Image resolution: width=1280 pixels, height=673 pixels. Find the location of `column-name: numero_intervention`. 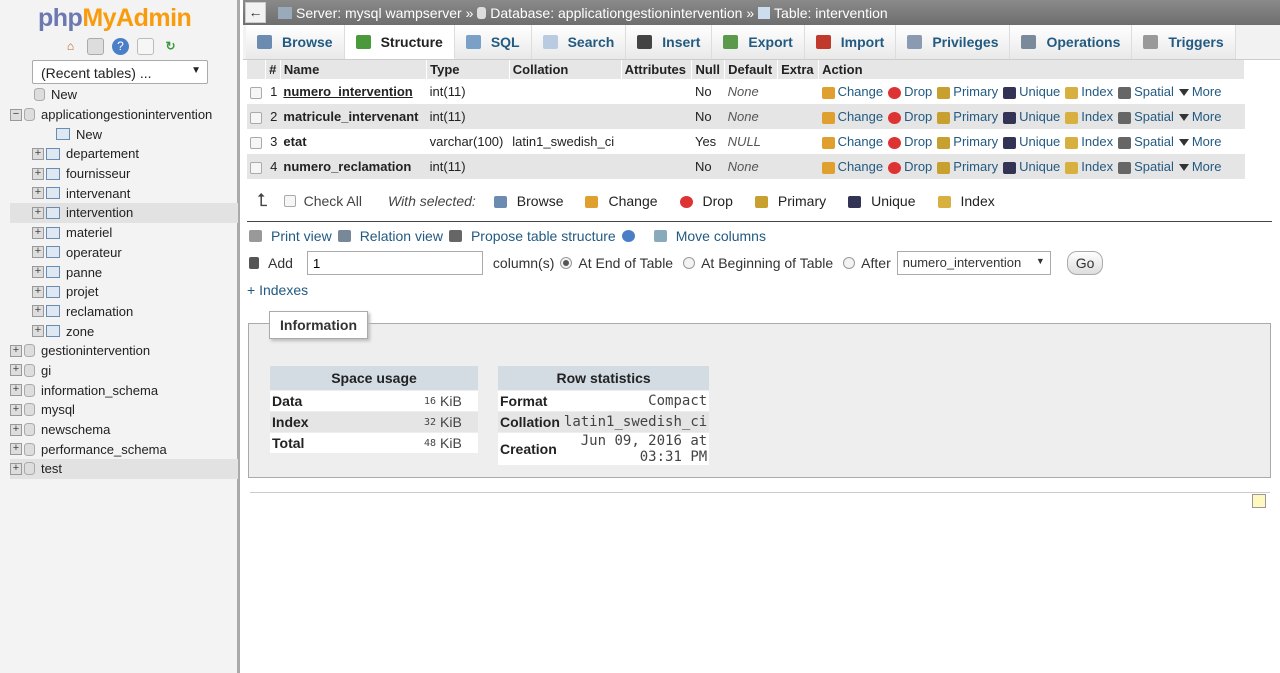

column-name: numero_intervention is located at coordinates (353, 91).